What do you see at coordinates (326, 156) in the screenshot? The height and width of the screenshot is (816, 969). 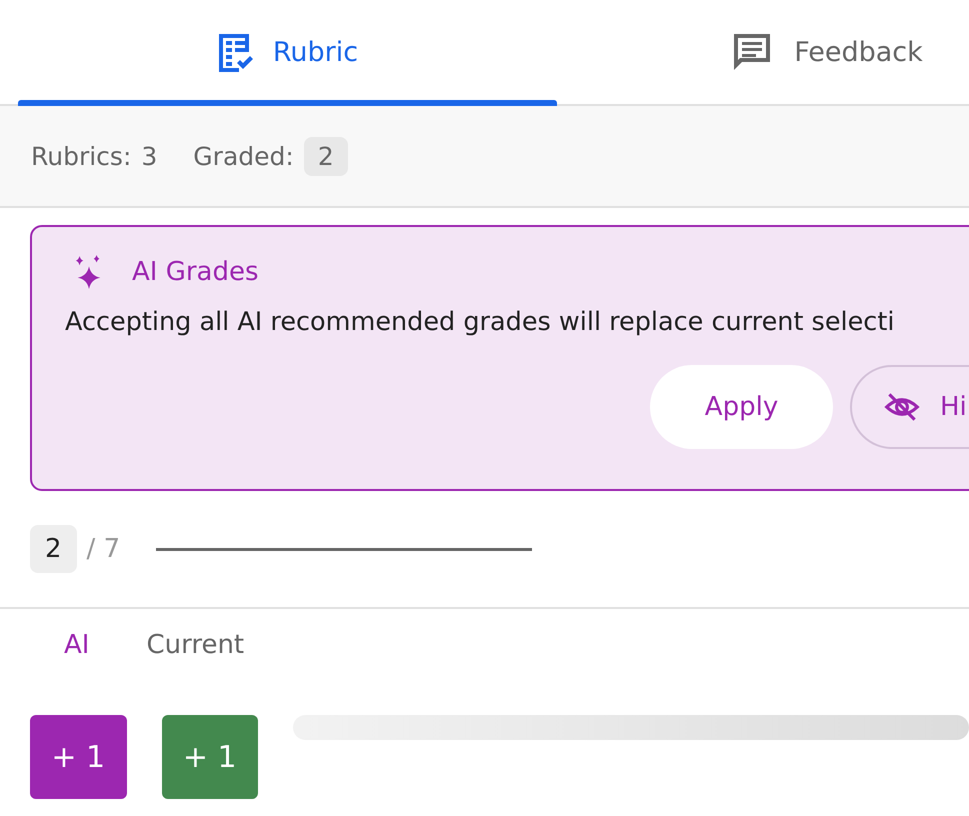 I see `graded-count-badge: 2` at bounding box center [326, 156].